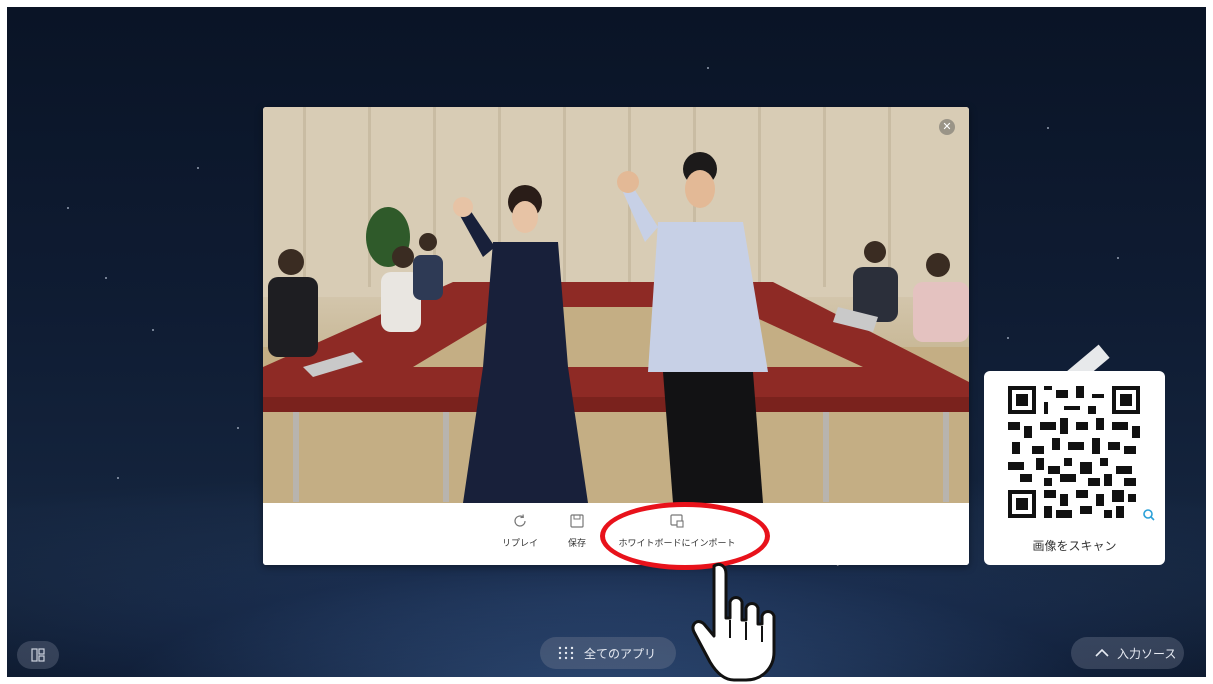  I want to click on apps-grid-icon, so click(566, 653).